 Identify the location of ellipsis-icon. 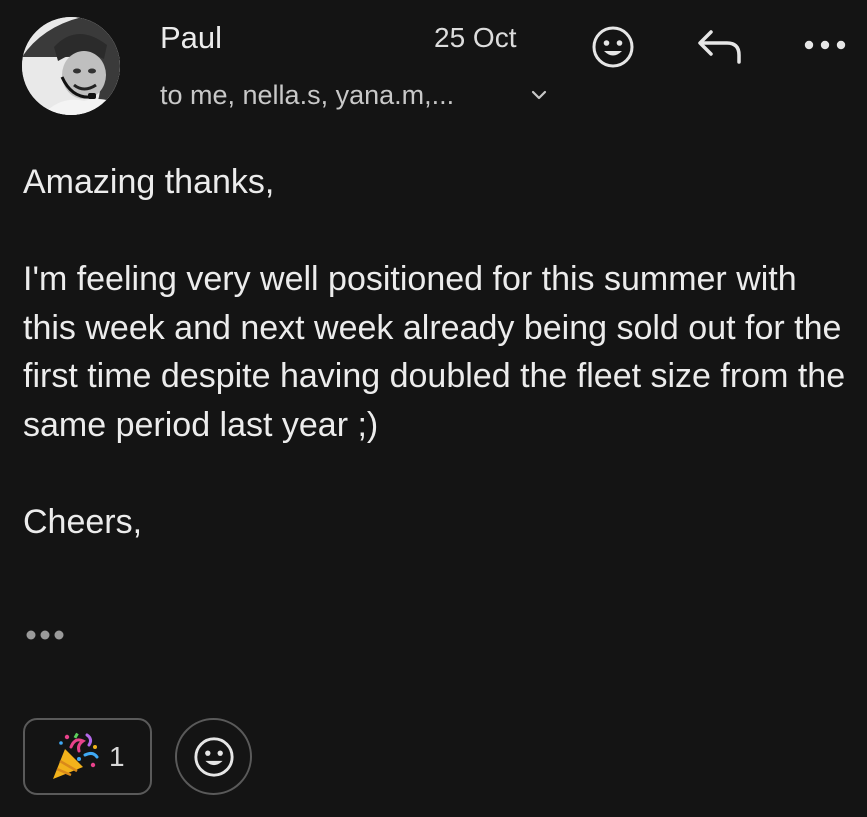
(45, 635).